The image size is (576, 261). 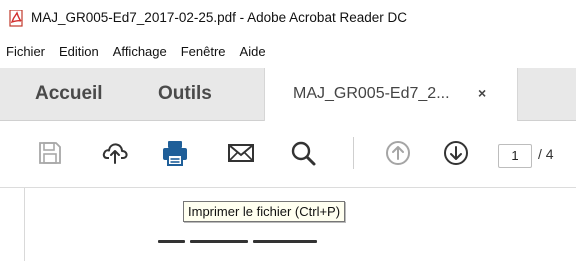 I want to click on tab-home: Accueil, so click(x=69, y=94).